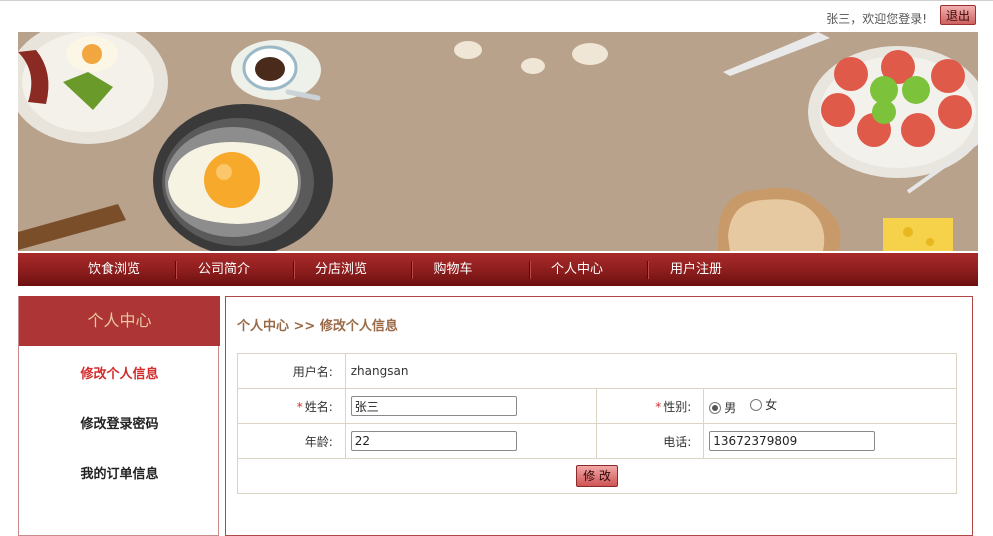  I want to click on phone-cell, so click(830, 441).